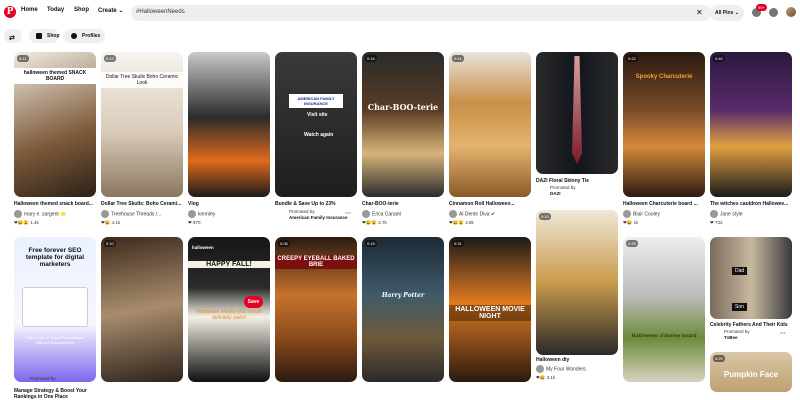  I want to click on pin-user: kennley, so click(201, 214).